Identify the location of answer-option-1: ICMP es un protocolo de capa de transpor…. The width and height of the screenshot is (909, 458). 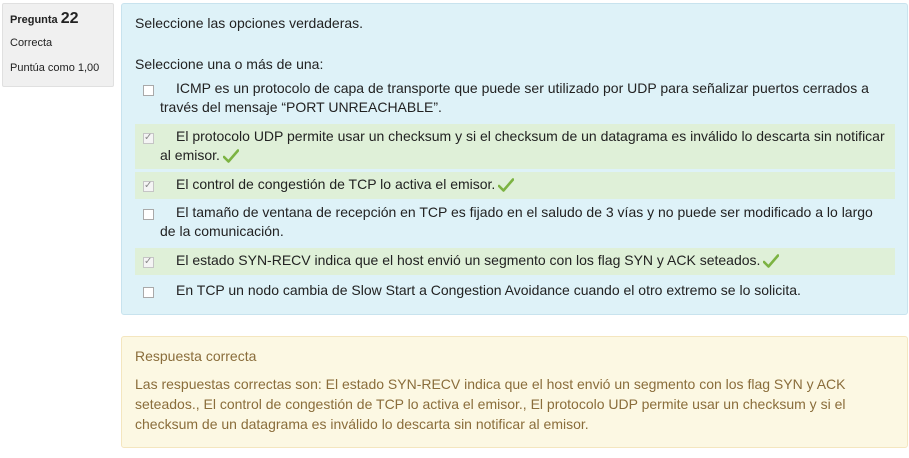
(515, 98).